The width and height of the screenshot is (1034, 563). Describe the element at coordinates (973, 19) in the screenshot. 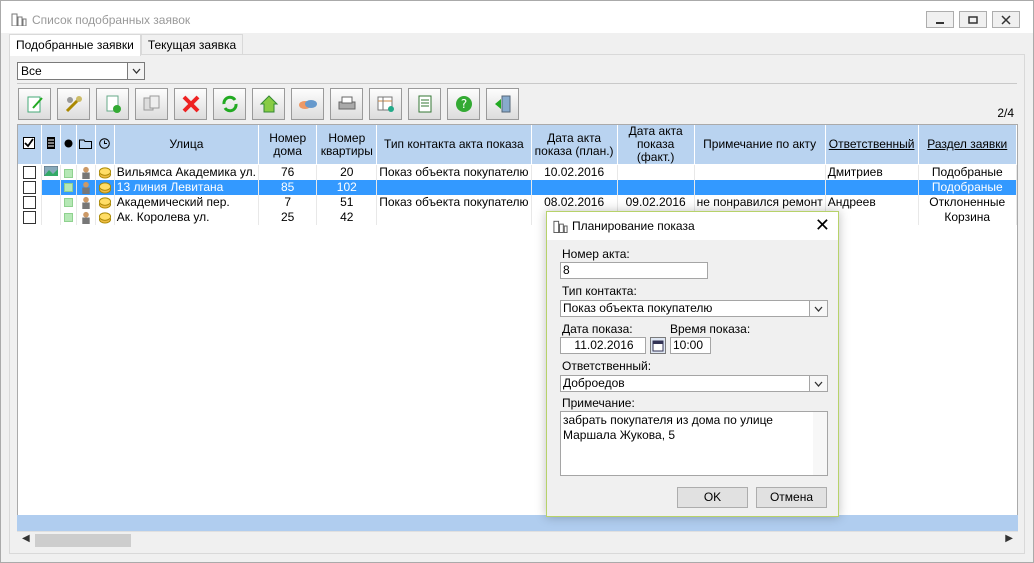

I see `restore-button` at that location.